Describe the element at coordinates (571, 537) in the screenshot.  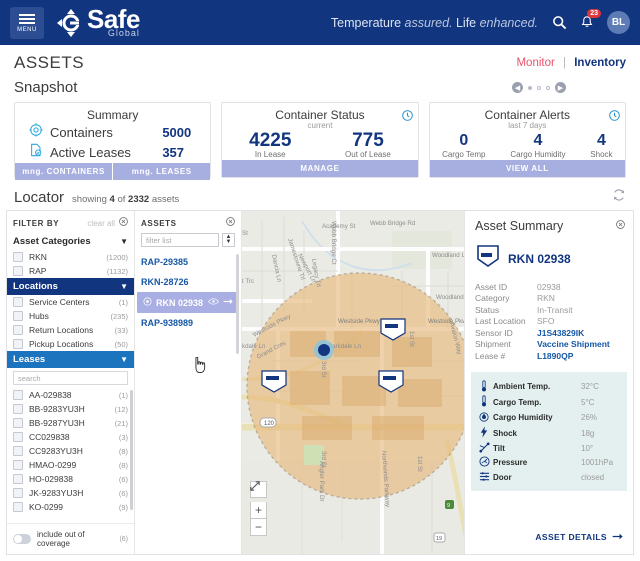
I see `asset-details-link: ASSET DETAILS` at that location.